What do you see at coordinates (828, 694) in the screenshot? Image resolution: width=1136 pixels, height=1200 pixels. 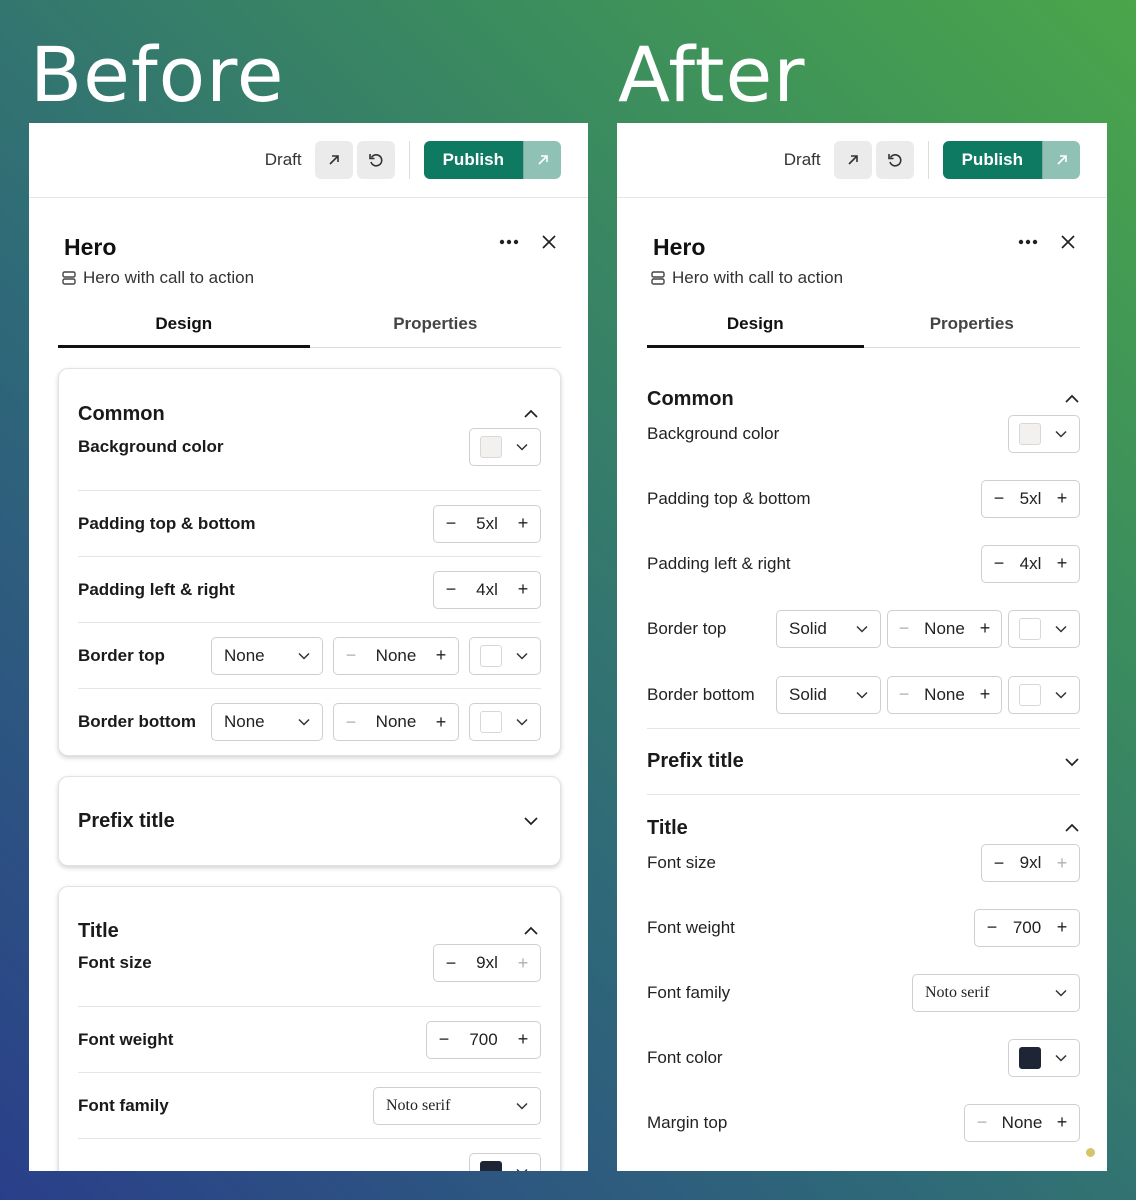 I see `border-bottom-style-select: Solid` at bounding box center [828, 694].